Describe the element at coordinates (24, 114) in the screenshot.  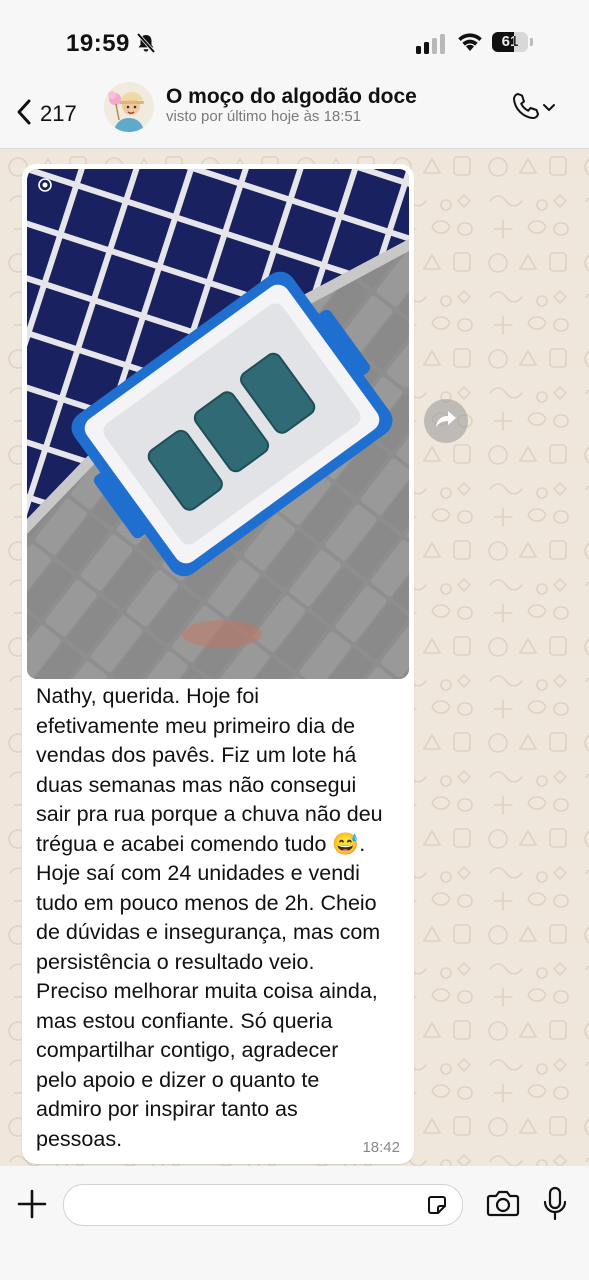
I see `chevron-left-icon` at that location.